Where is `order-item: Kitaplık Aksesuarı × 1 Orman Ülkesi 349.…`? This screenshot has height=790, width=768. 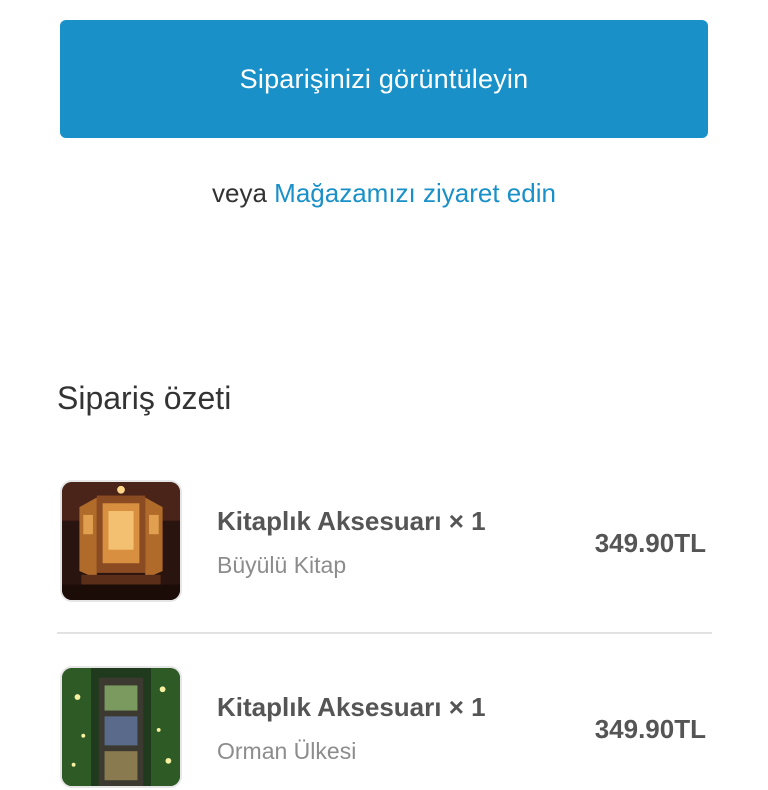 order-item: Kitaplık Aksesuarı × 1 Orman Ülkesi 349.… is located at coordinates (386, 728).